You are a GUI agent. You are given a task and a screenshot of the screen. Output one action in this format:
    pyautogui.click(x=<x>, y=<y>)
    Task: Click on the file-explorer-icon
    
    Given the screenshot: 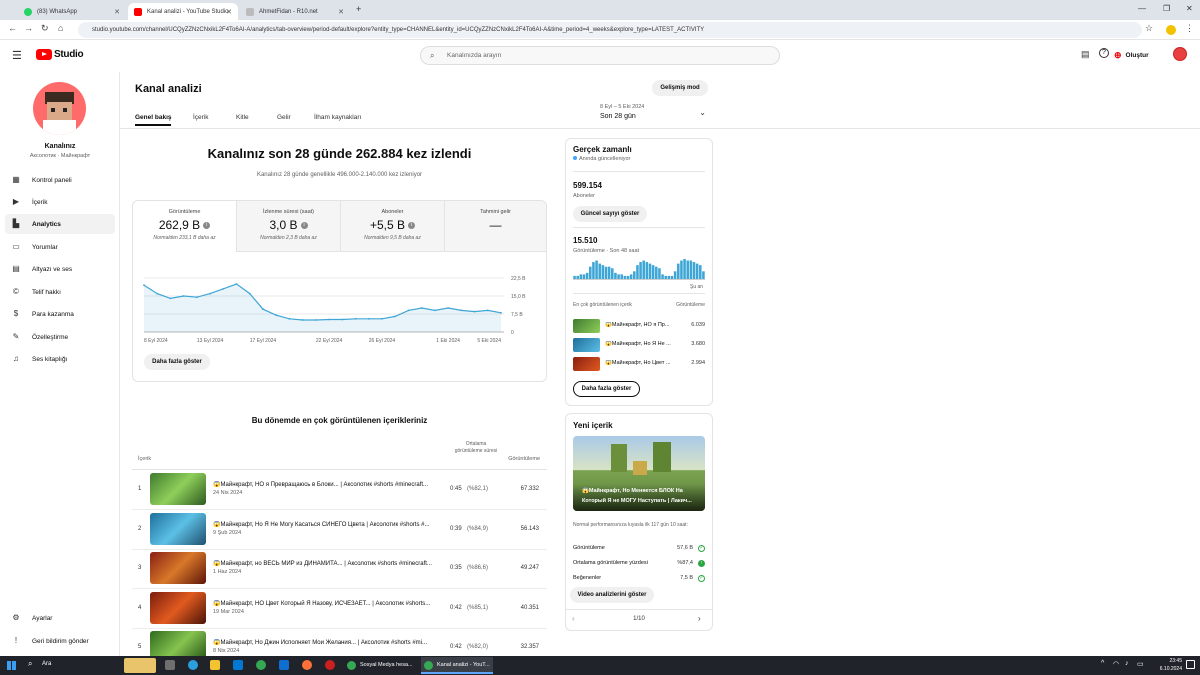 What is the action you would take?
    pyautogui.click(x=215, y=665)
    